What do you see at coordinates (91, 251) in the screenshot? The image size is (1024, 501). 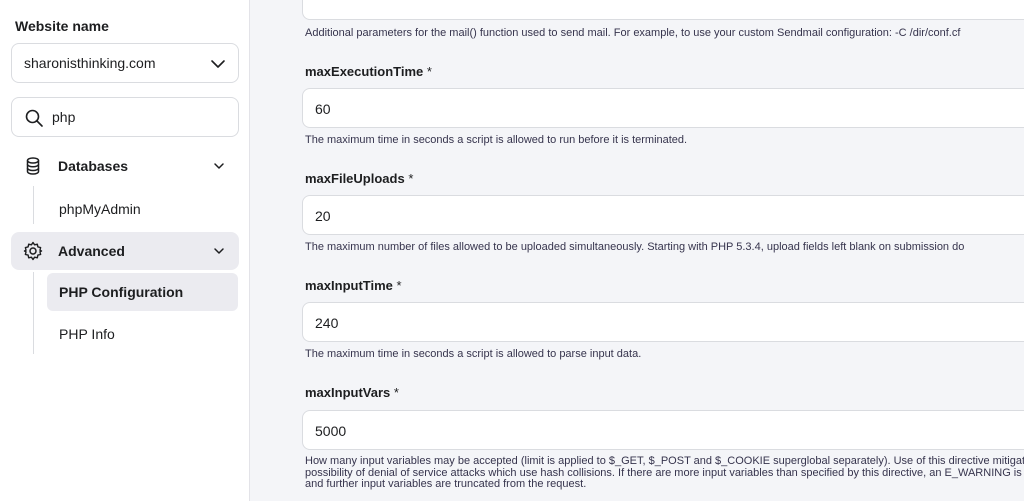 I see `sidebar-item-label: Advanced` at bounding box center [91, 251].